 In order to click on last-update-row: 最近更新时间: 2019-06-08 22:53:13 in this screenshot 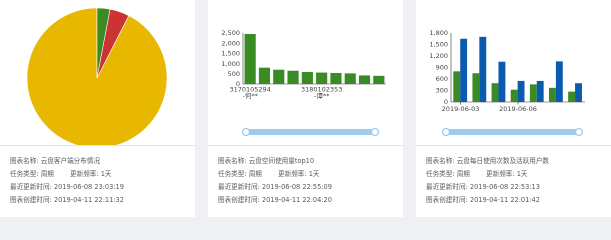, I will do `click(483, 187)`.